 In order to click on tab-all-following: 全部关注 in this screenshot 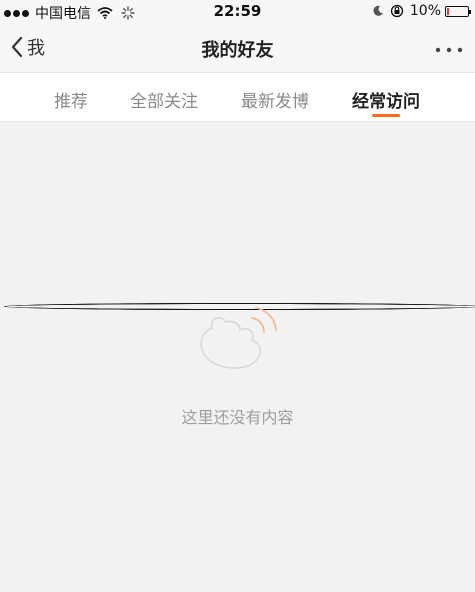, I will do `click(164, 99)`.